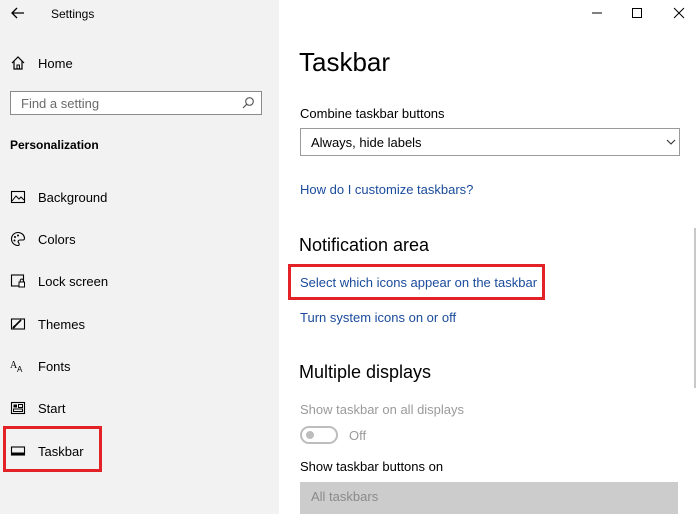 Image resolution: width=700 pixels, height=514 pixels. Describe the element at coordinates (16, 367) in the screenshot. I see `fonts-icon: A A` at that location.